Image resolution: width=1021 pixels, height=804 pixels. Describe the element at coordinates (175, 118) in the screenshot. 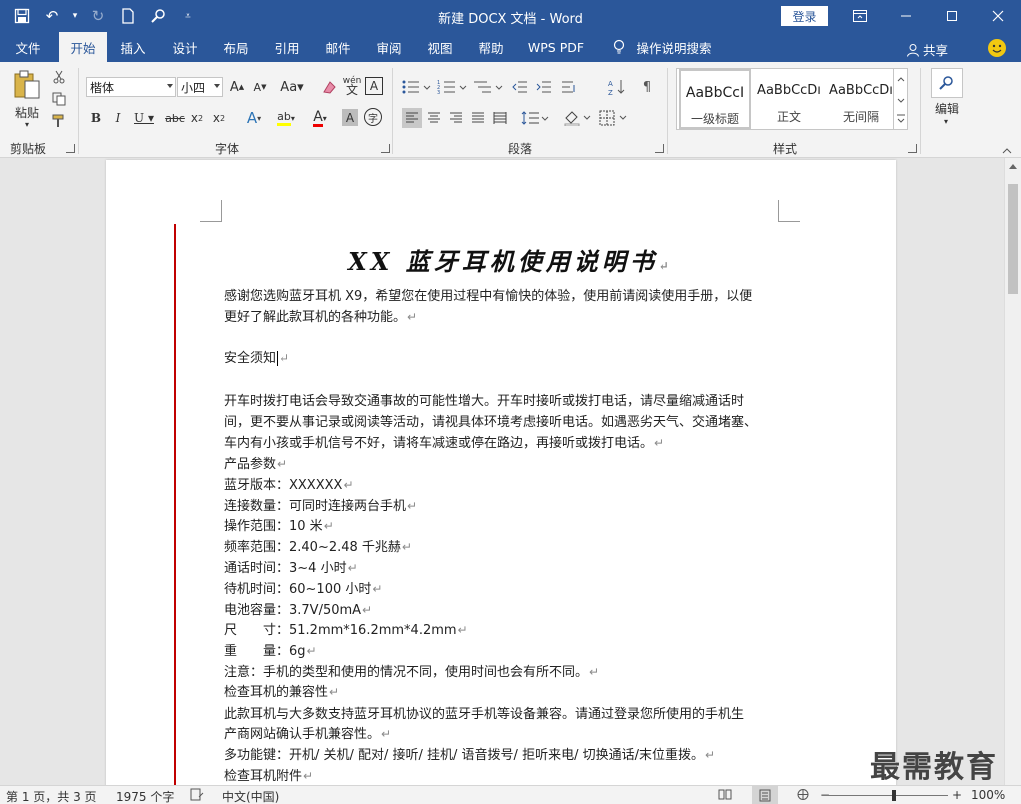

I see `strikethrough-icon: abc` at that location.